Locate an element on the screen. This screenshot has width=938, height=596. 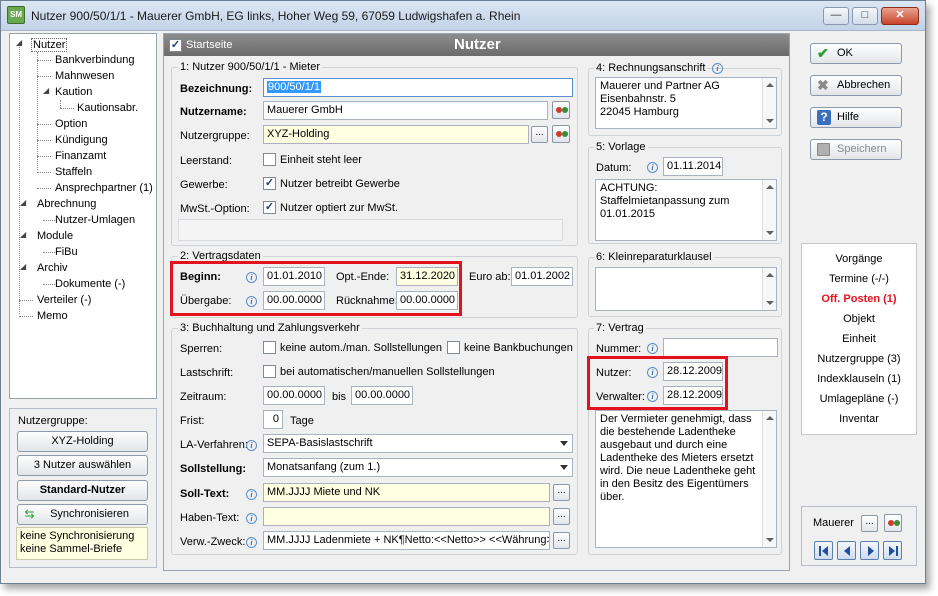
tree-item-kautionsabr: Kautionsabr. is located at coordinates (107, 108).